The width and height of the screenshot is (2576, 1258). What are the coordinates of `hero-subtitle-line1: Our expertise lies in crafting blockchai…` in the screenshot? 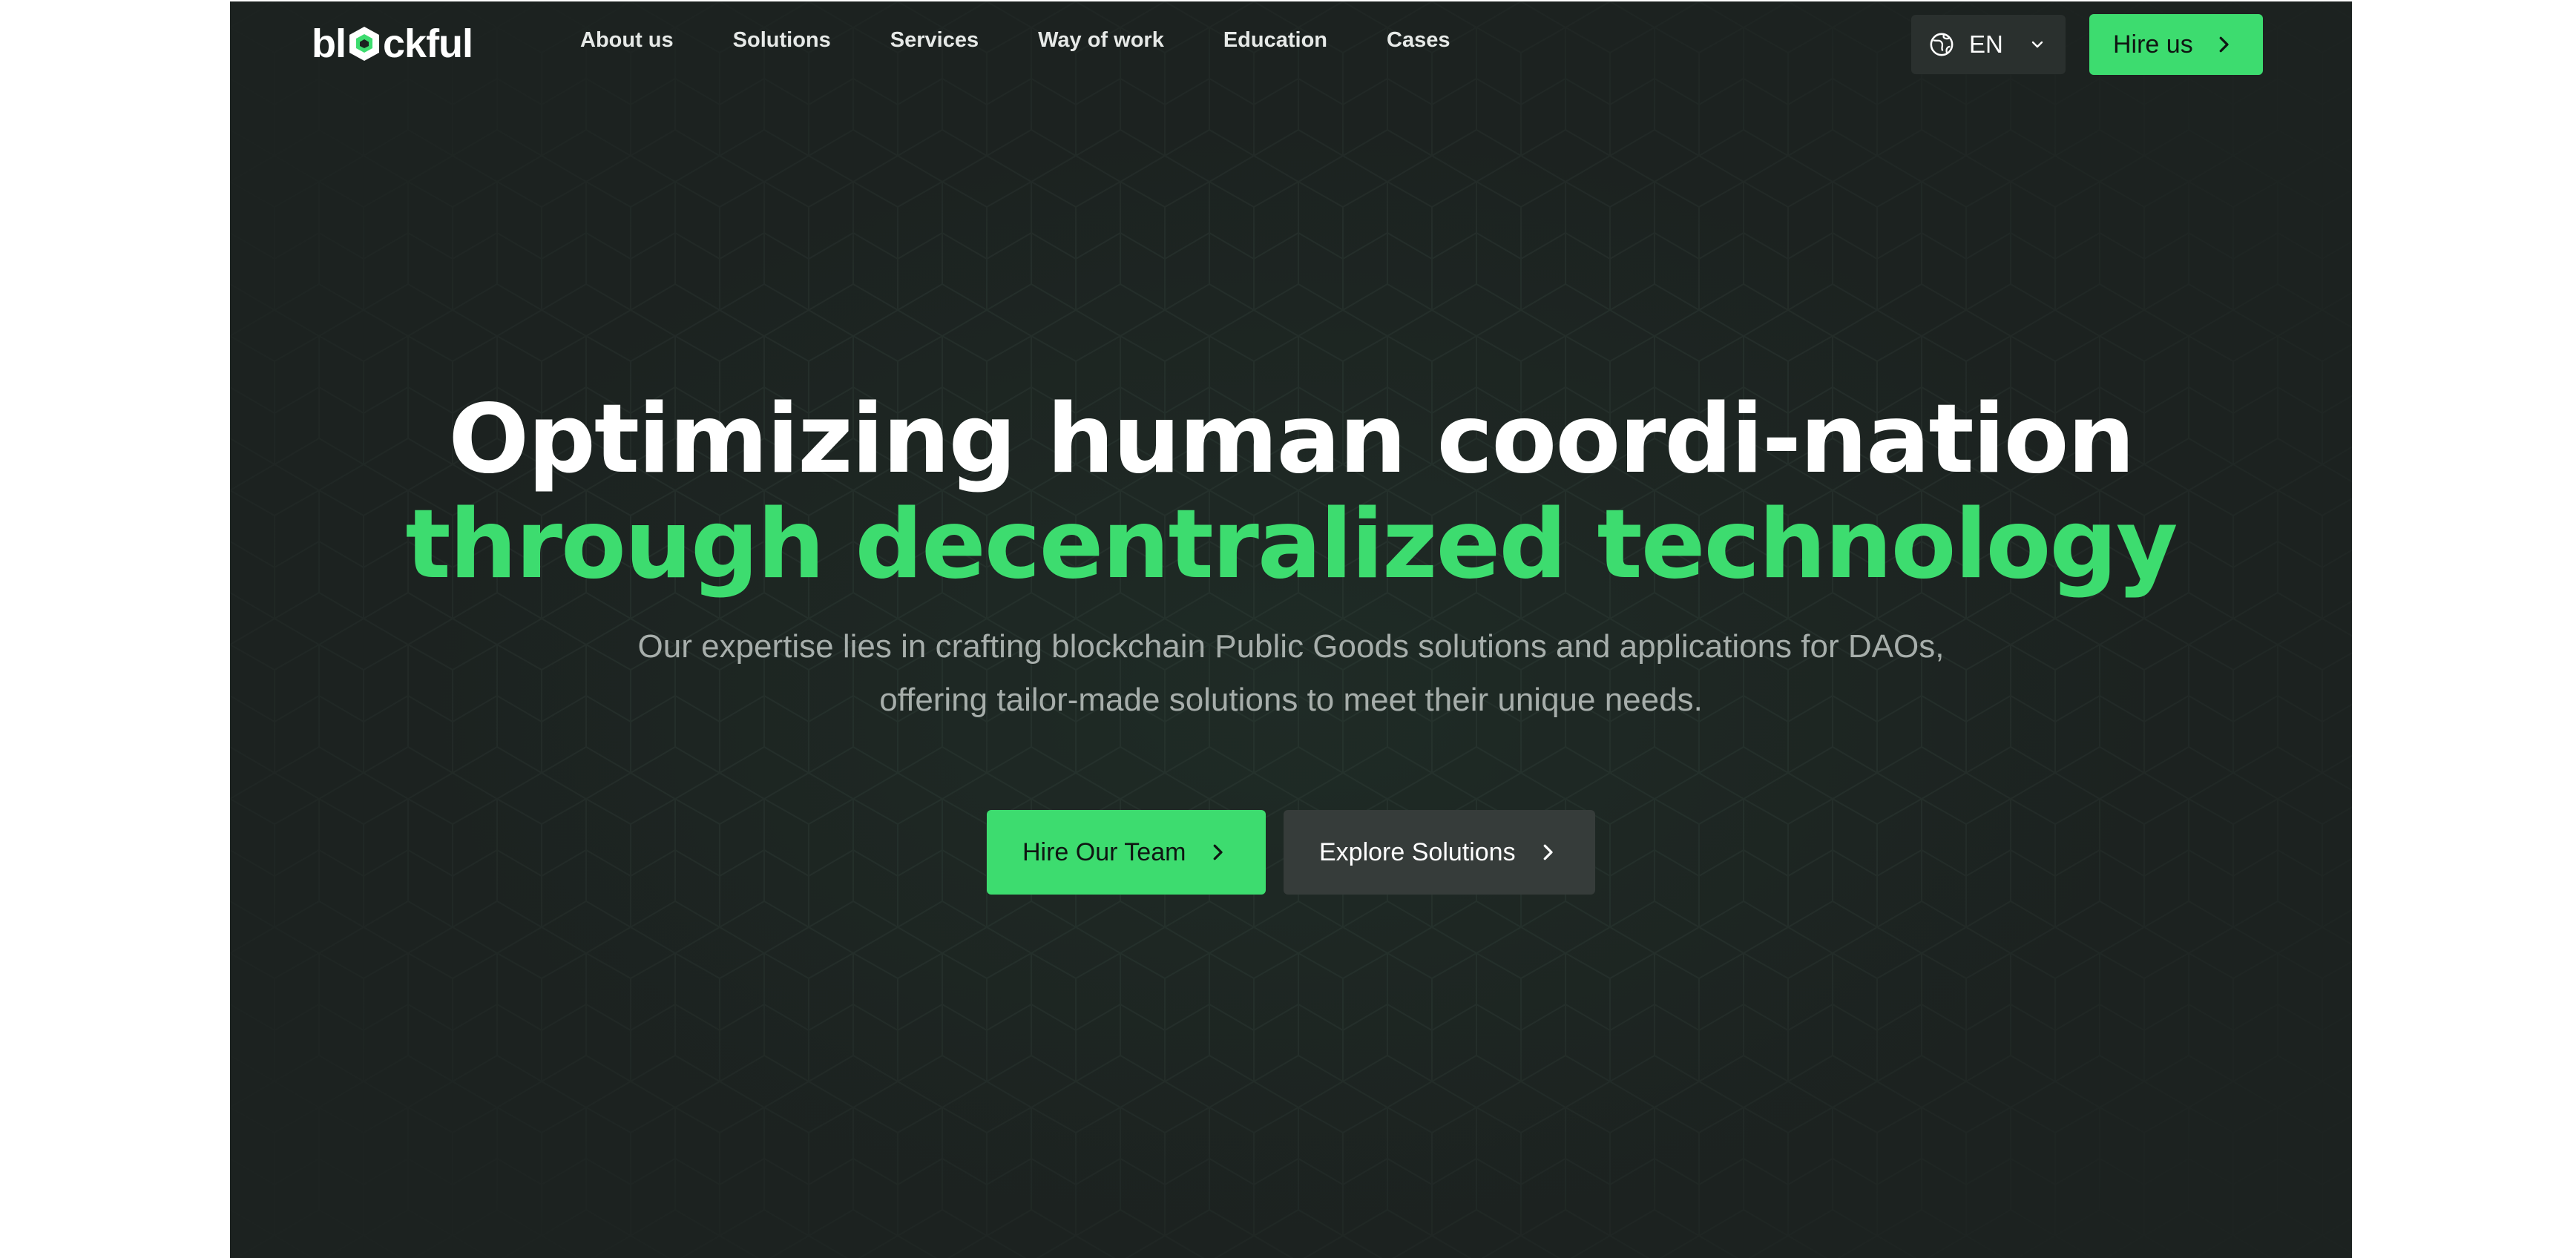 It's located at (1291, 646).